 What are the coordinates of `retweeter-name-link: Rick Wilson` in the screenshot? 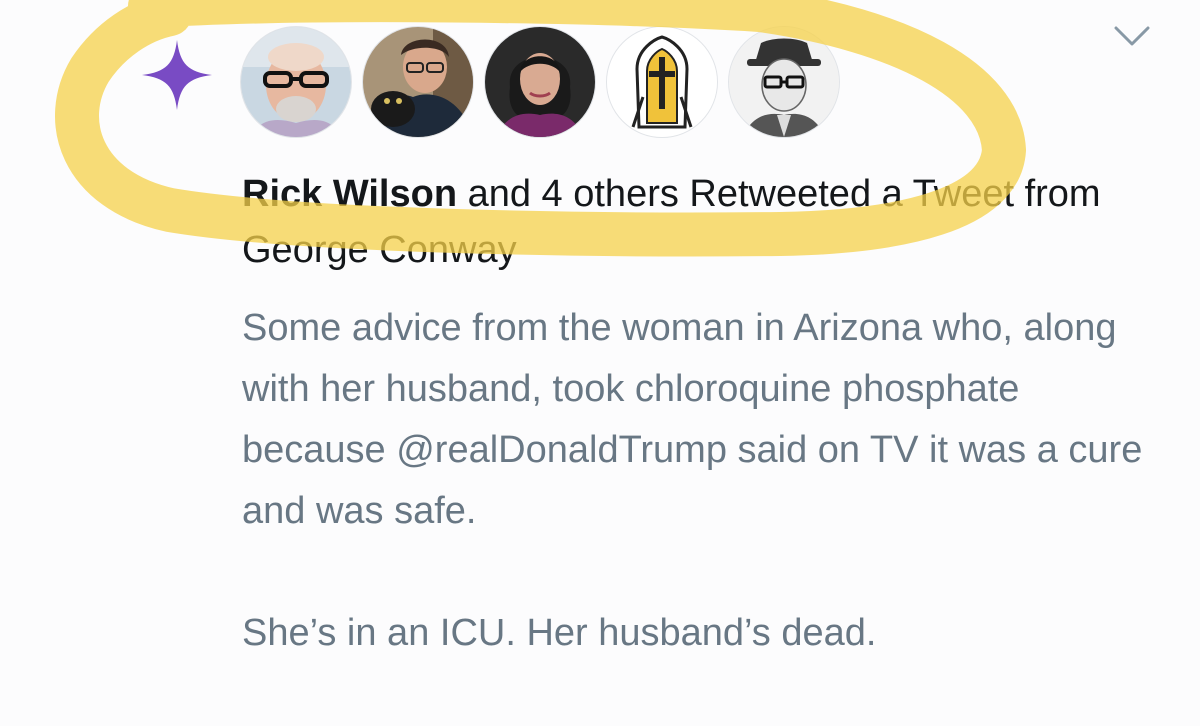 It's located at (349, 194).